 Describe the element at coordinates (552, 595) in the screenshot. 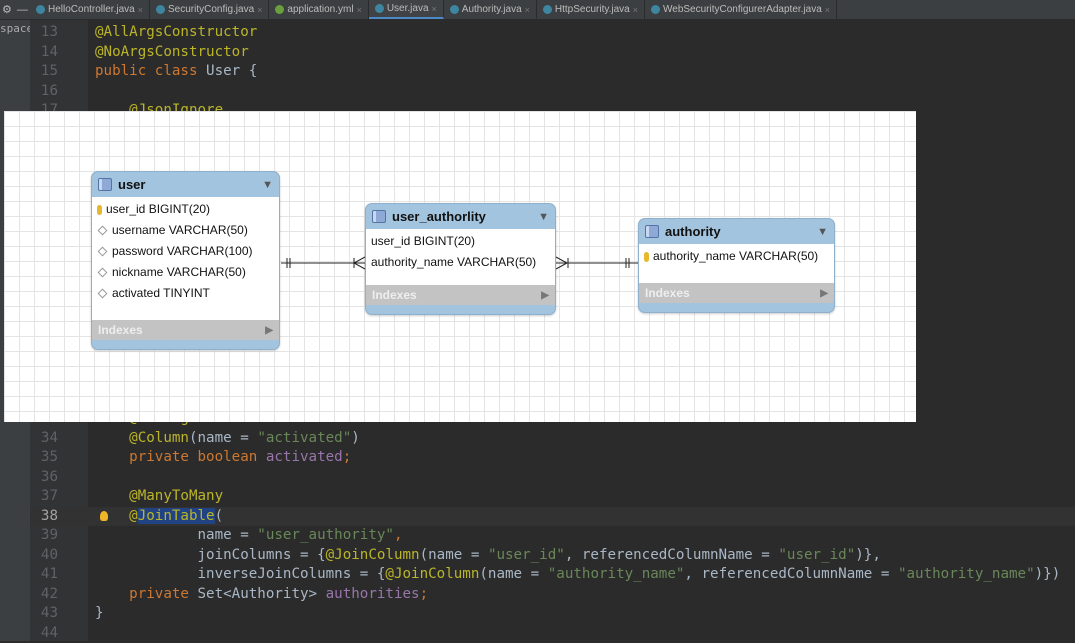

I see `code-line: 42 private Set<Authority> authorities;` at that location.